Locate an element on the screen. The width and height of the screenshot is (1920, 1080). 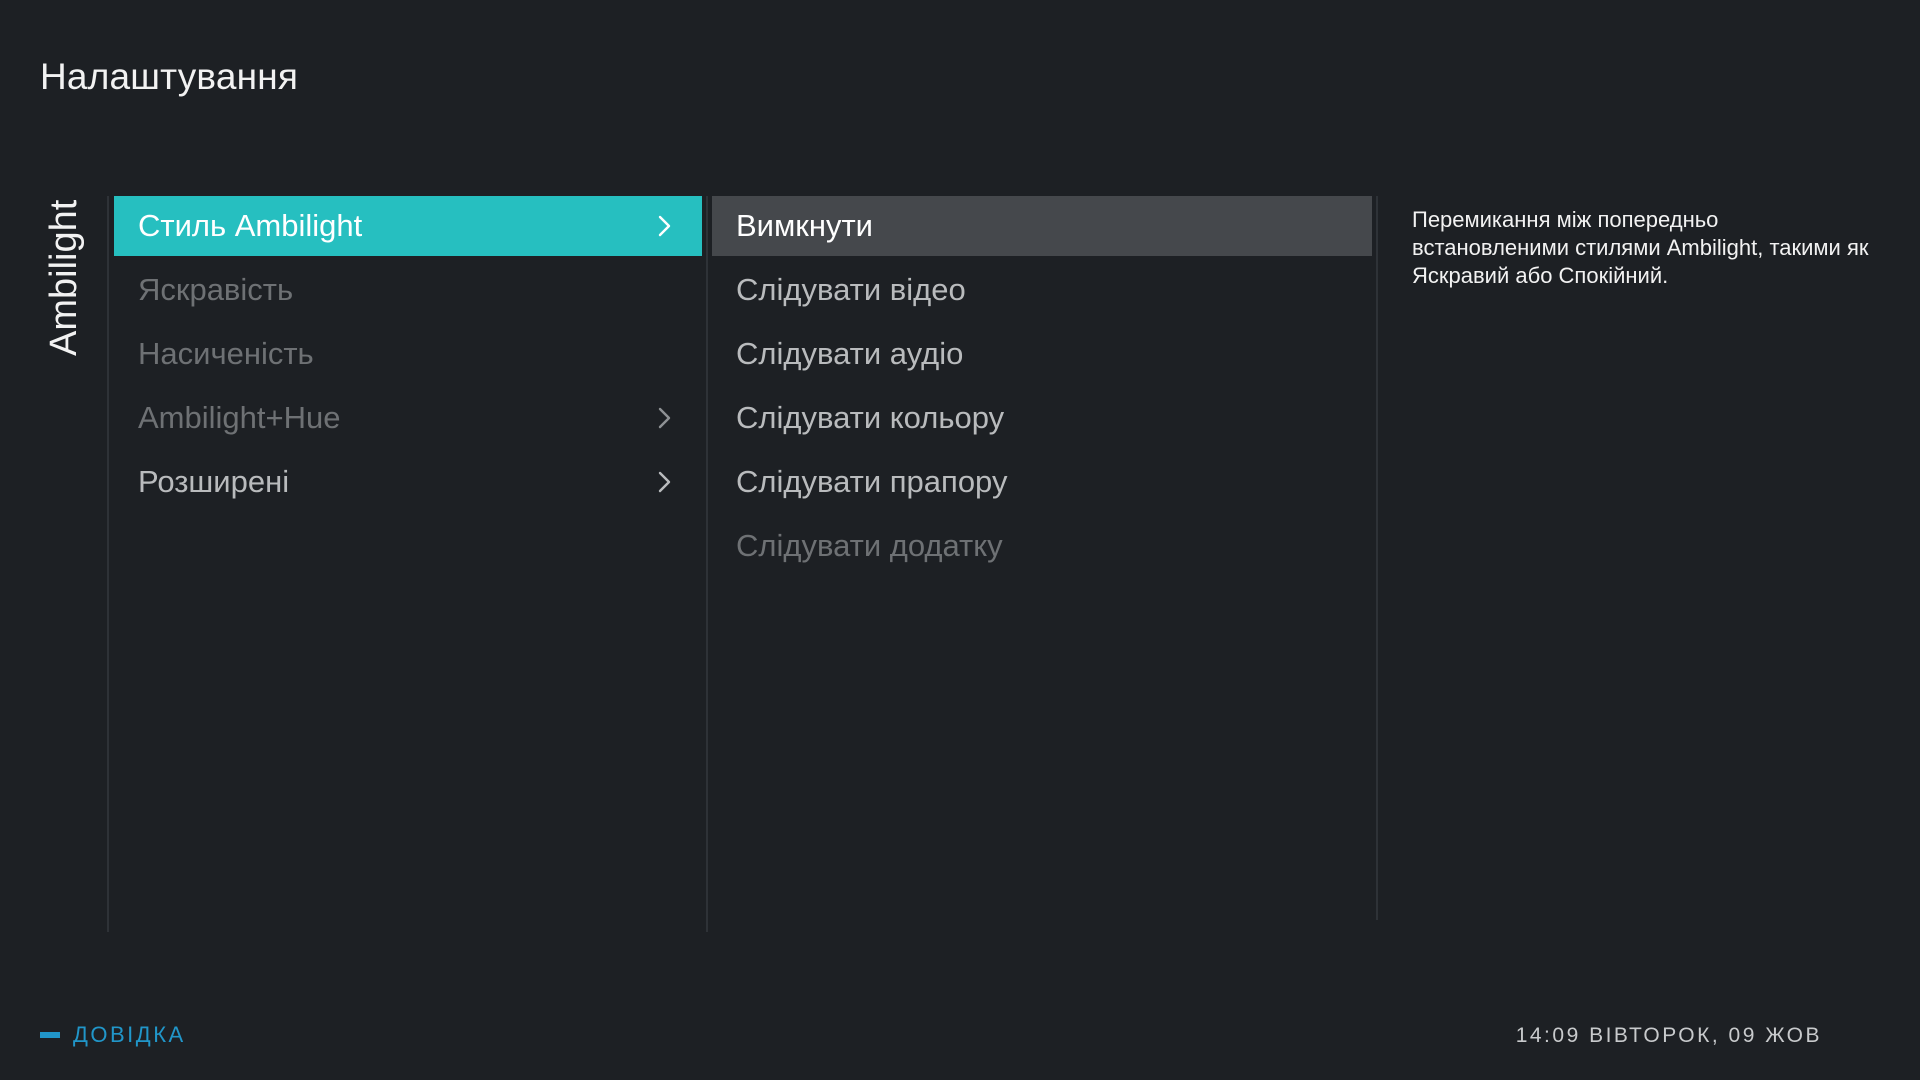
help-button: ДОВІДКА is located at coordinates (113, 1035).